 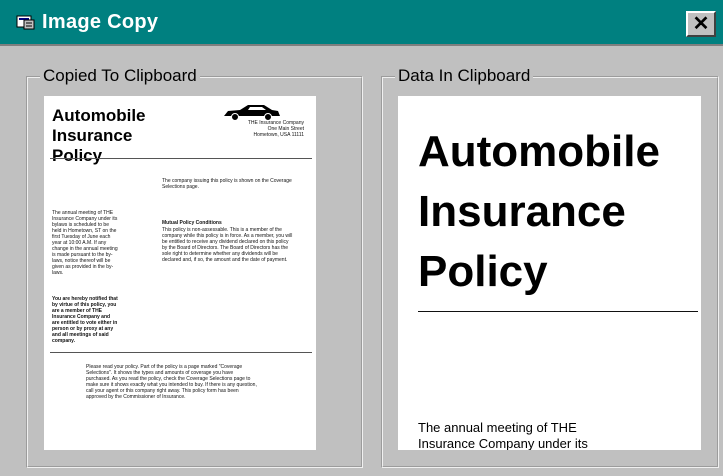 I want to click on company-city: Hometown, USA 11111, so click(x=279, y=135).